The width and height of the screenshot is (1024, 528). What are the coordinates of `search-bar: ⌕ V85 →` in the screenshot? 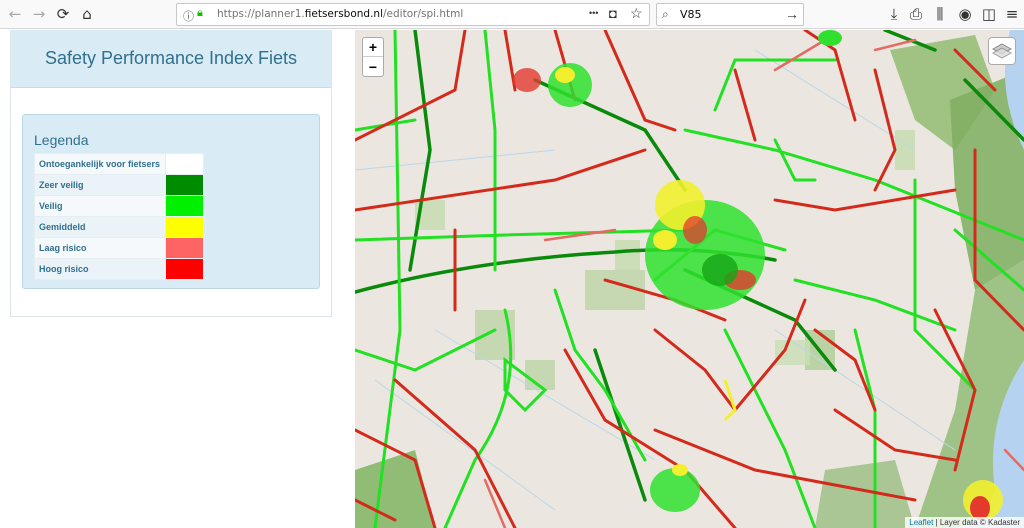 It's located at (730, 14).